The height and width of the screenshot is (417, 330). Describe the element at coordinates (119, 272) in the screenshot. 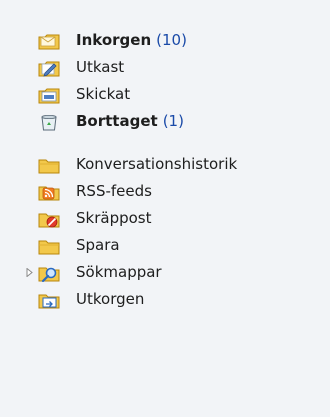

I see `folder-label-sokmappar: Sökmappar` at that location.